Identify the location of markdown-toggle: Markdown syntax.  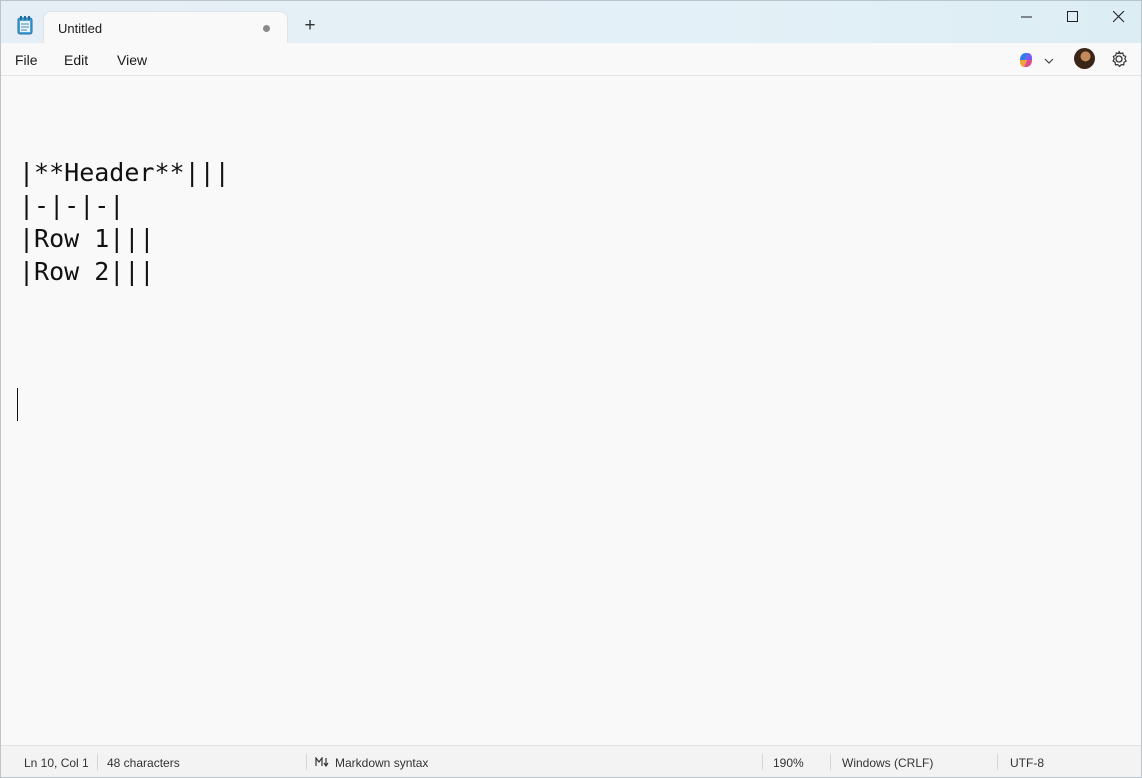
(378, 761).